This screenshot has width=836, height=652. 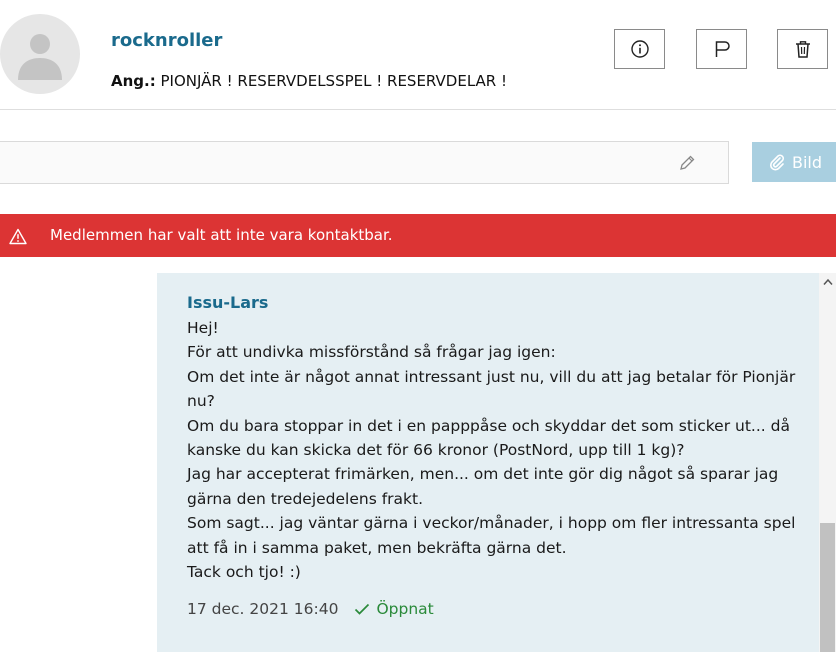 I want to click on message-line: Hej!, so click(x=203, y=328).